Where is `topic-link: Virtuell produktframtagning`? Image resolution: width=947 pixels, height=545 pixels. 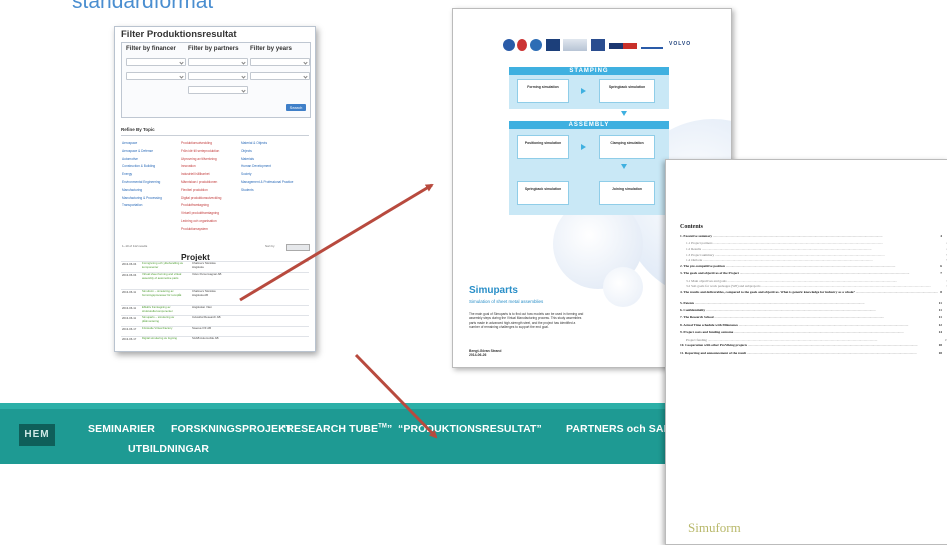 topic-link: Virtuell produktframtagning is located at coordinates (200, 213).